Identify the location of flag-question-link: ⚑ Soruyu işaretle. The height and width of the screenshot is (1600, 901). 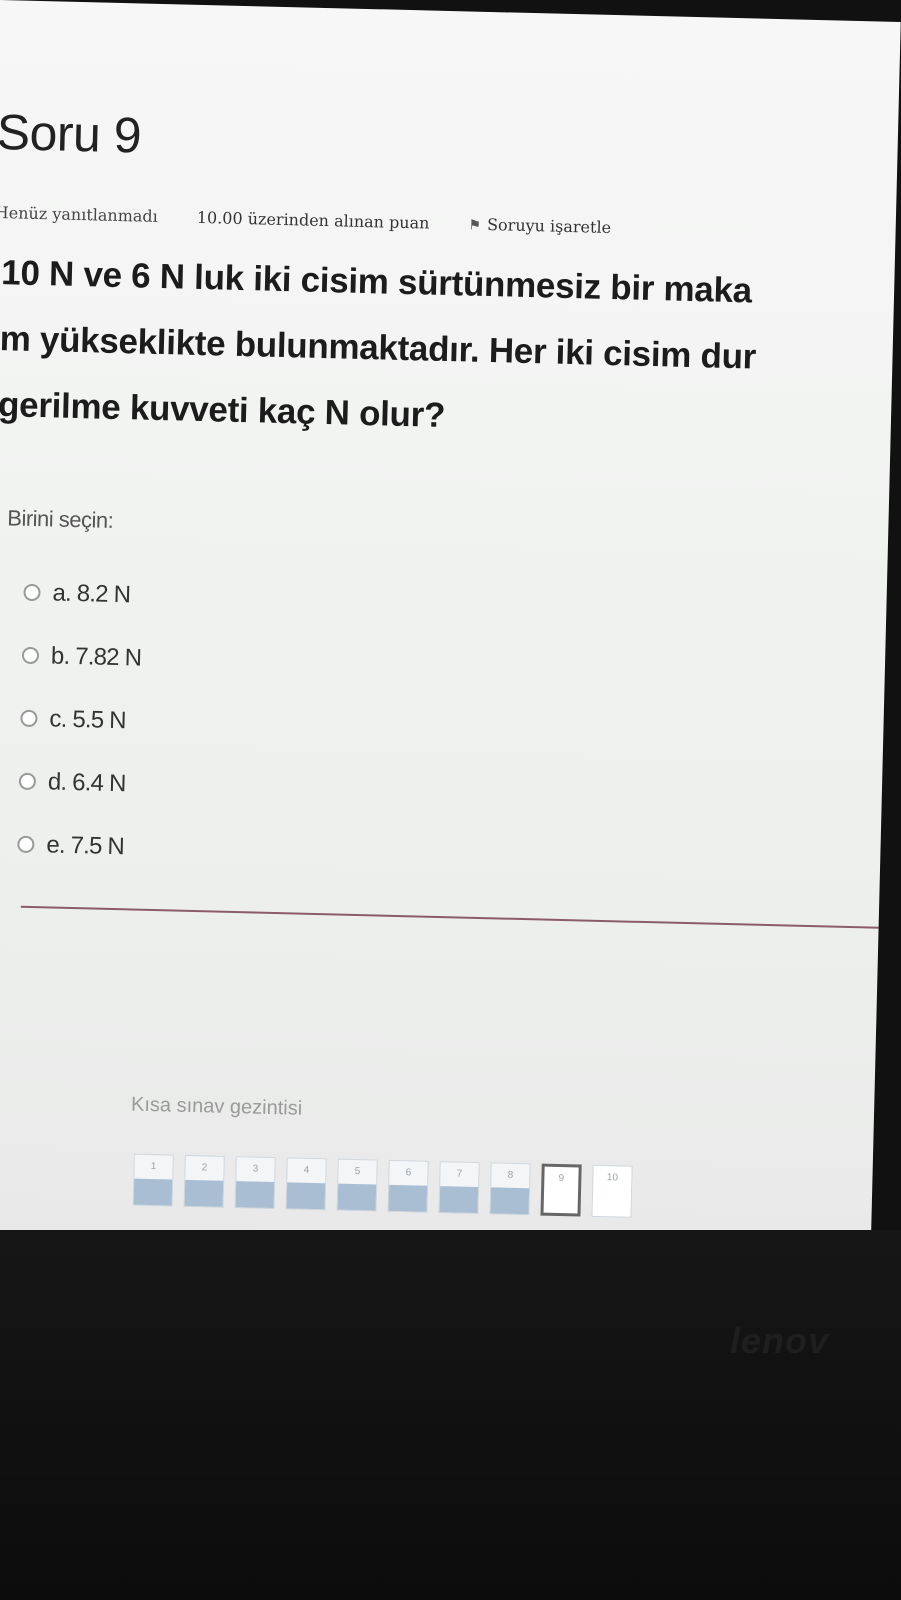
(539, 226).